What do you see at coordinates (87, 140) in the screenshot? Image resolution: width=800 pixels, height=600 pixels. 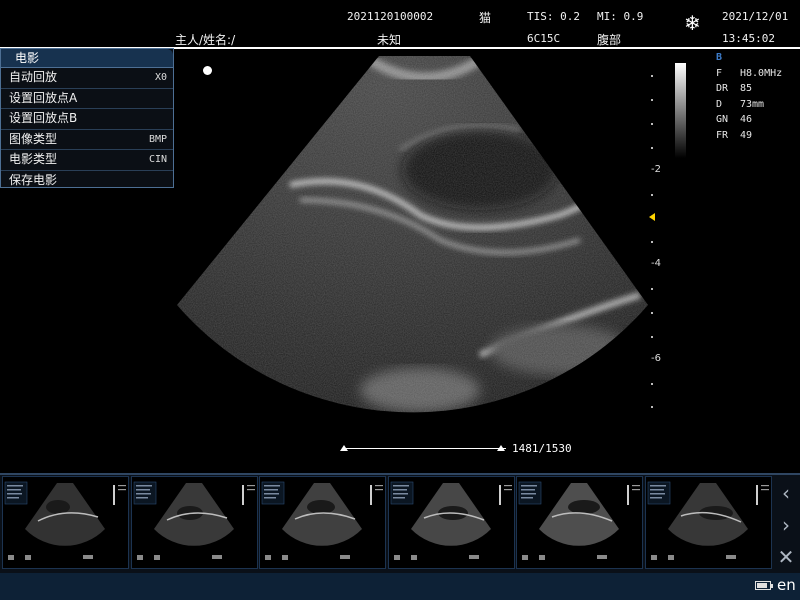 I see `menu-item-image-type: 图像类型 BMP` at bounding box center [87, 140].